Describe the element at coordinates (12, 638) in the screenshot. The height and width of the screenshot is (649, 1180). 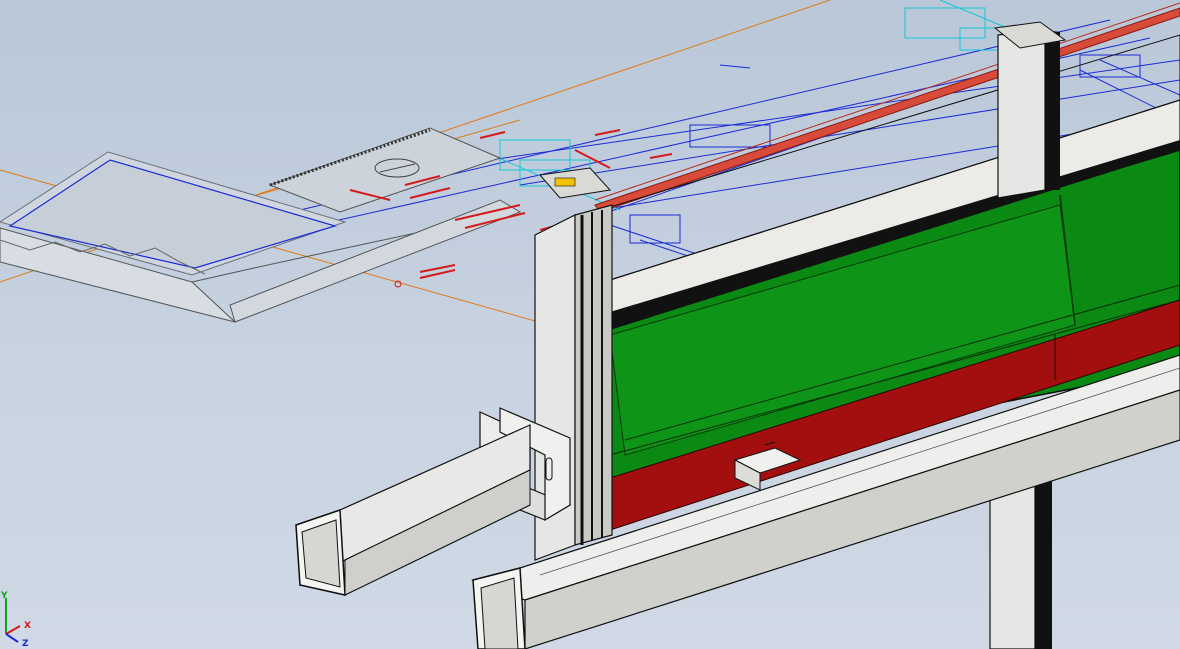
I see `z-axis-line` at that location.